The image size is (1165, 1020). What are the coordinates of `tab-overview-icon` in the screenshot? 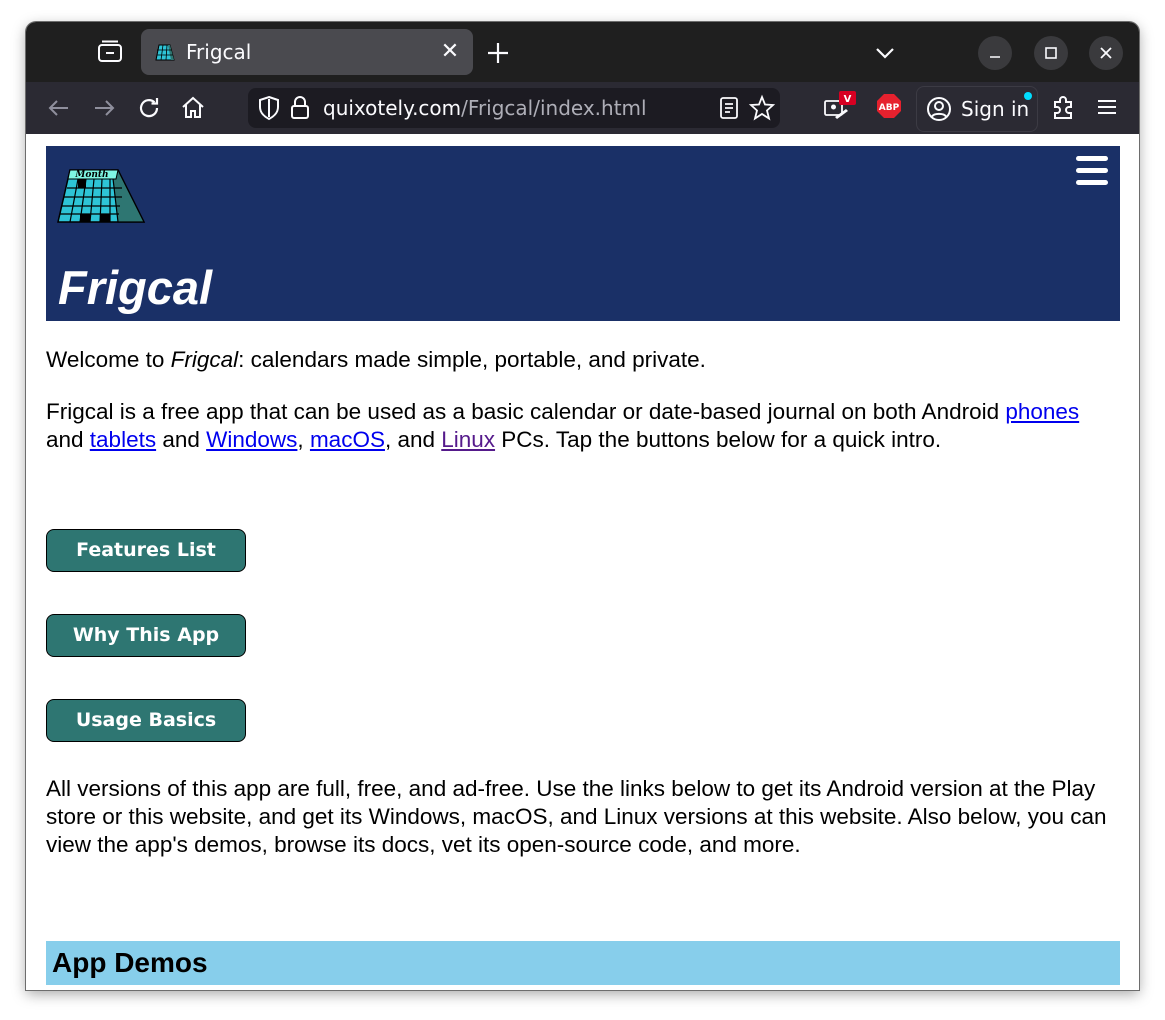 It's located at (110, 52).